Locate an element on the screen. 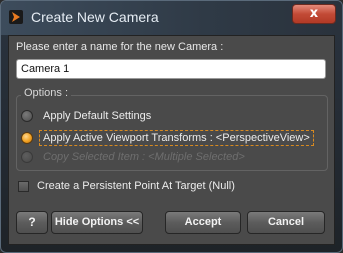  option-copy-selected: Copy Selected Item : <Multiple Selected> is located at coordinates (133, 157).